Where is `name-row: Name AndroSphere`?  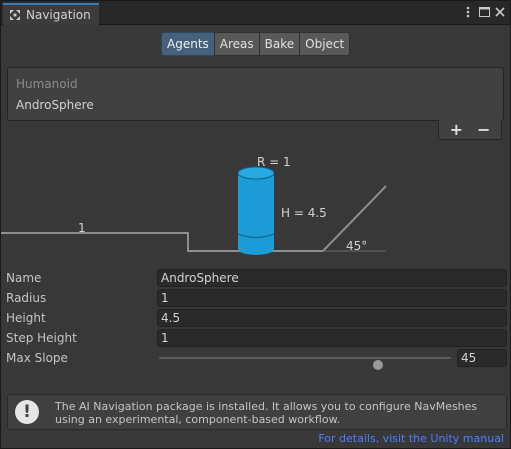
name-row: Name AndroSphere is located at coordinates (255, 279).